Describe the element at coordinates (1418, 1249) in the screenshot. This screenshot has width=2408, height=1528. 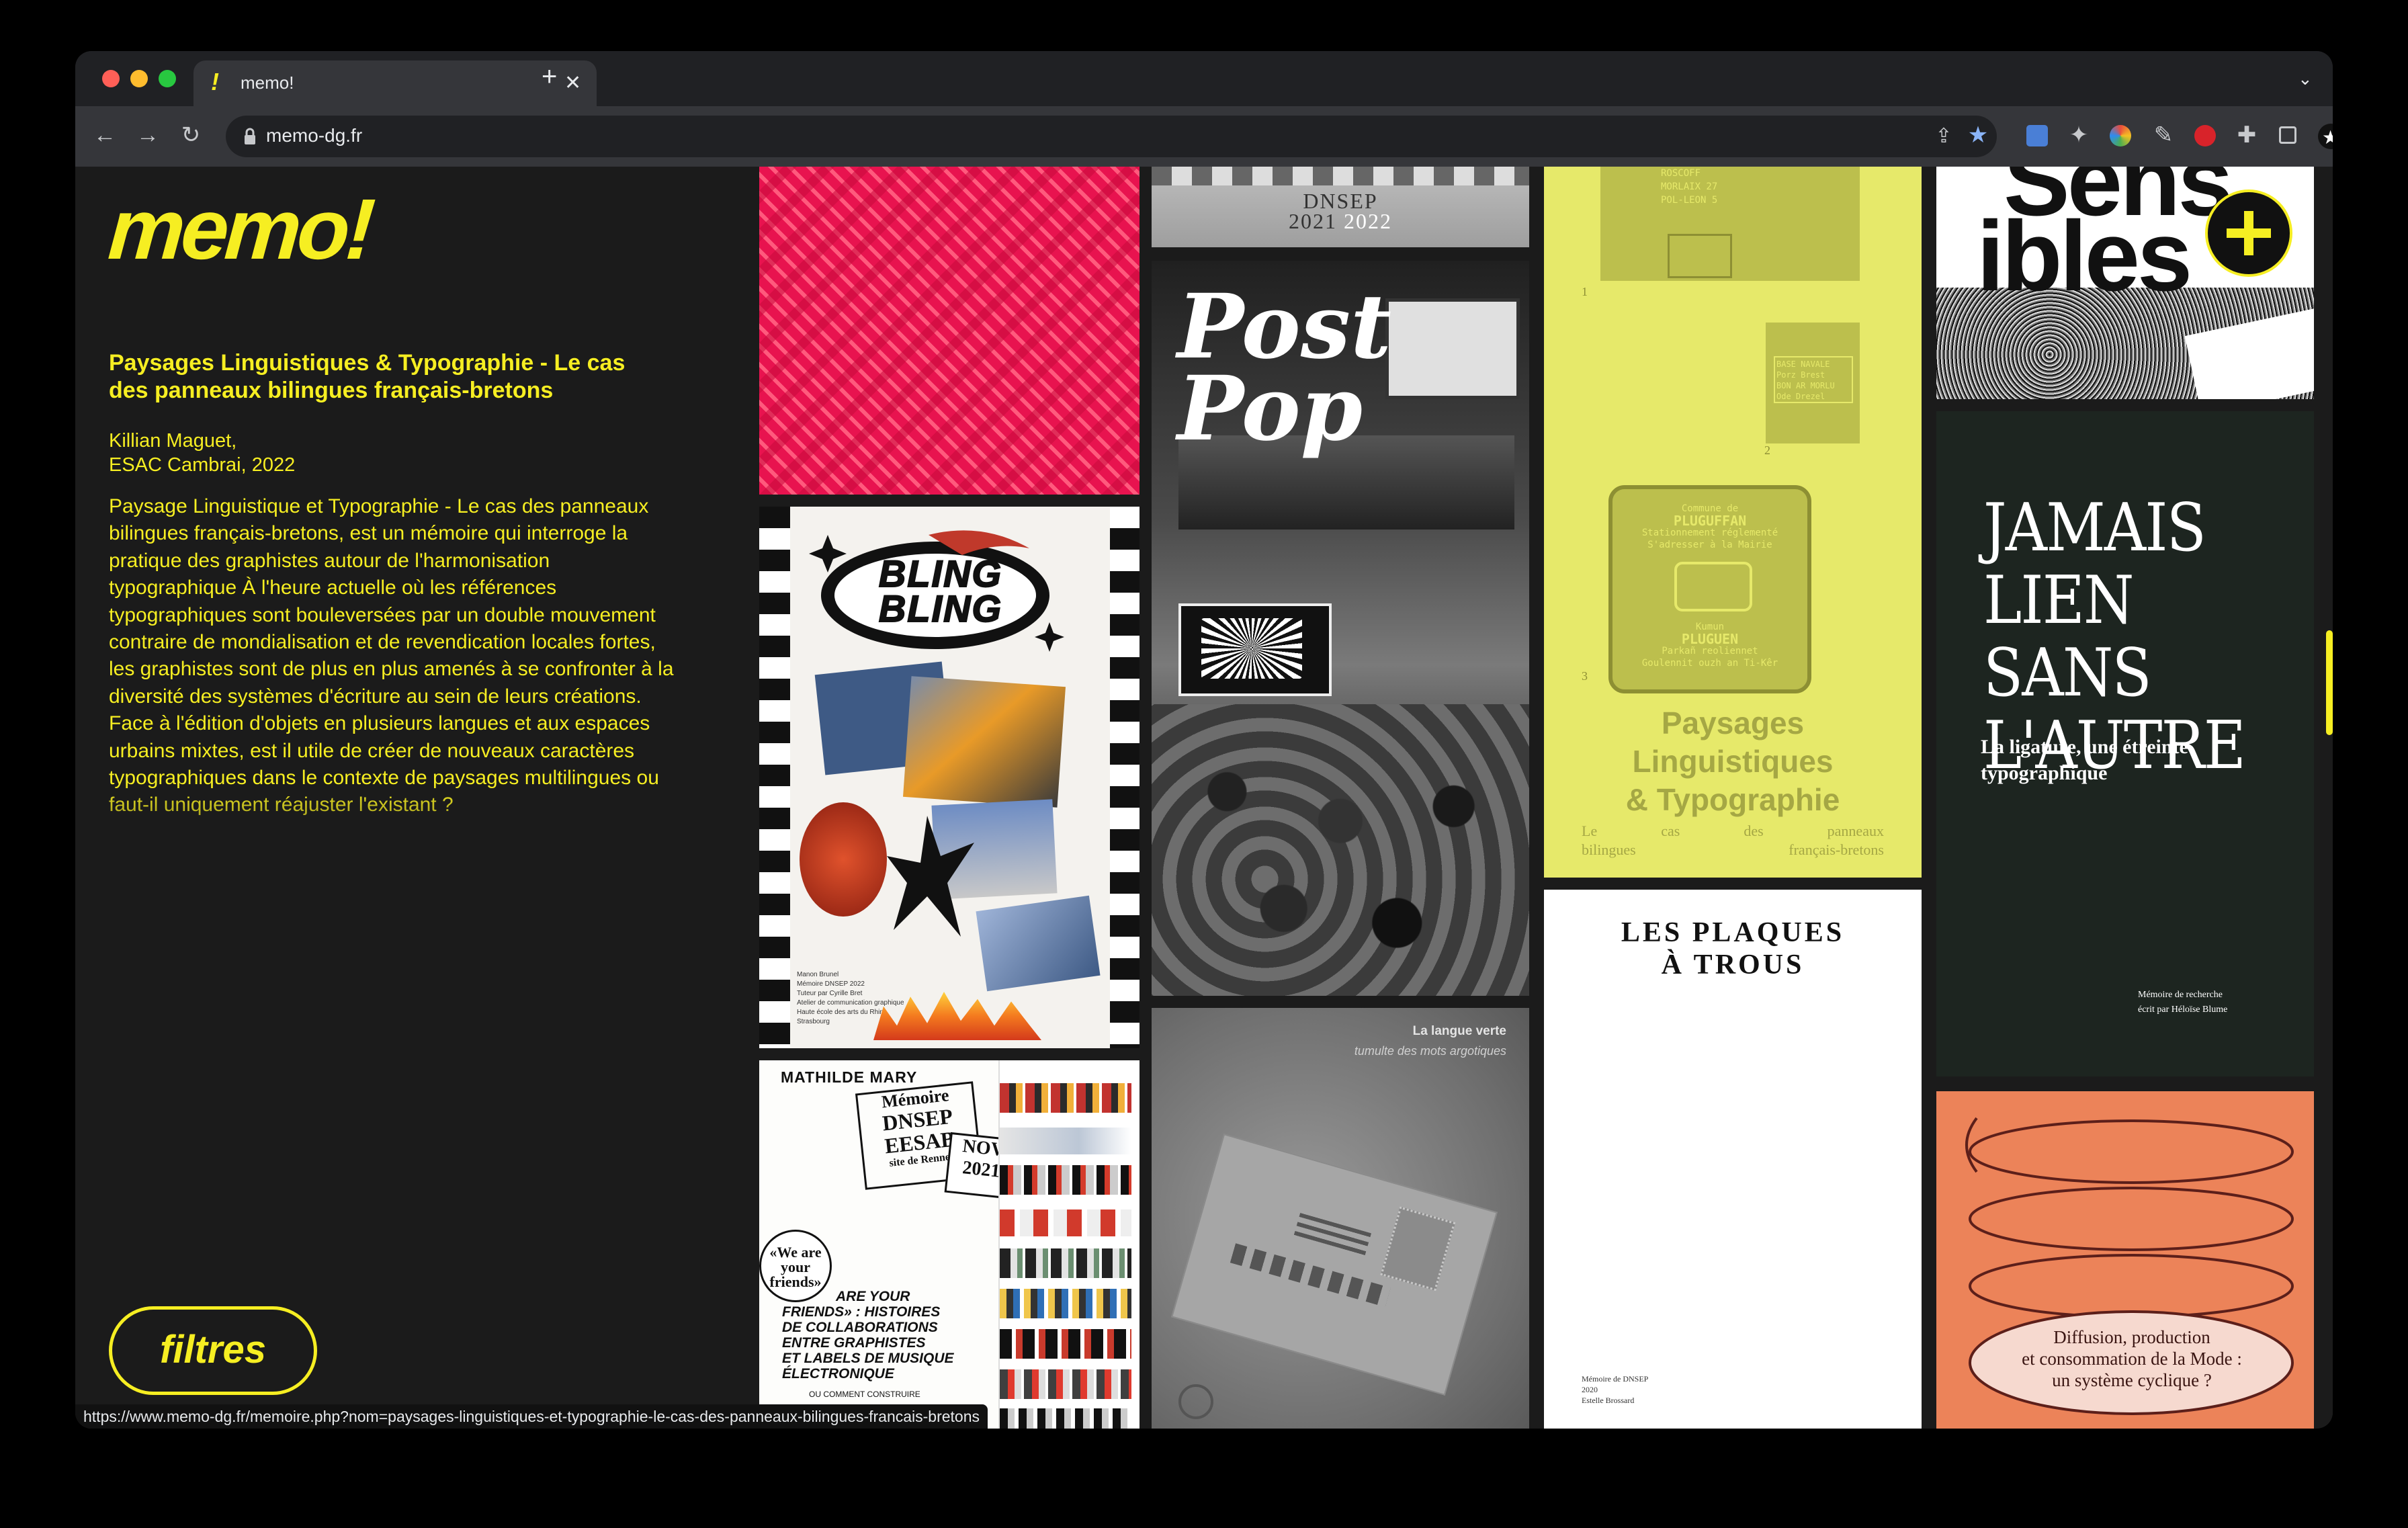
I see `stamp-graphic` at that location.